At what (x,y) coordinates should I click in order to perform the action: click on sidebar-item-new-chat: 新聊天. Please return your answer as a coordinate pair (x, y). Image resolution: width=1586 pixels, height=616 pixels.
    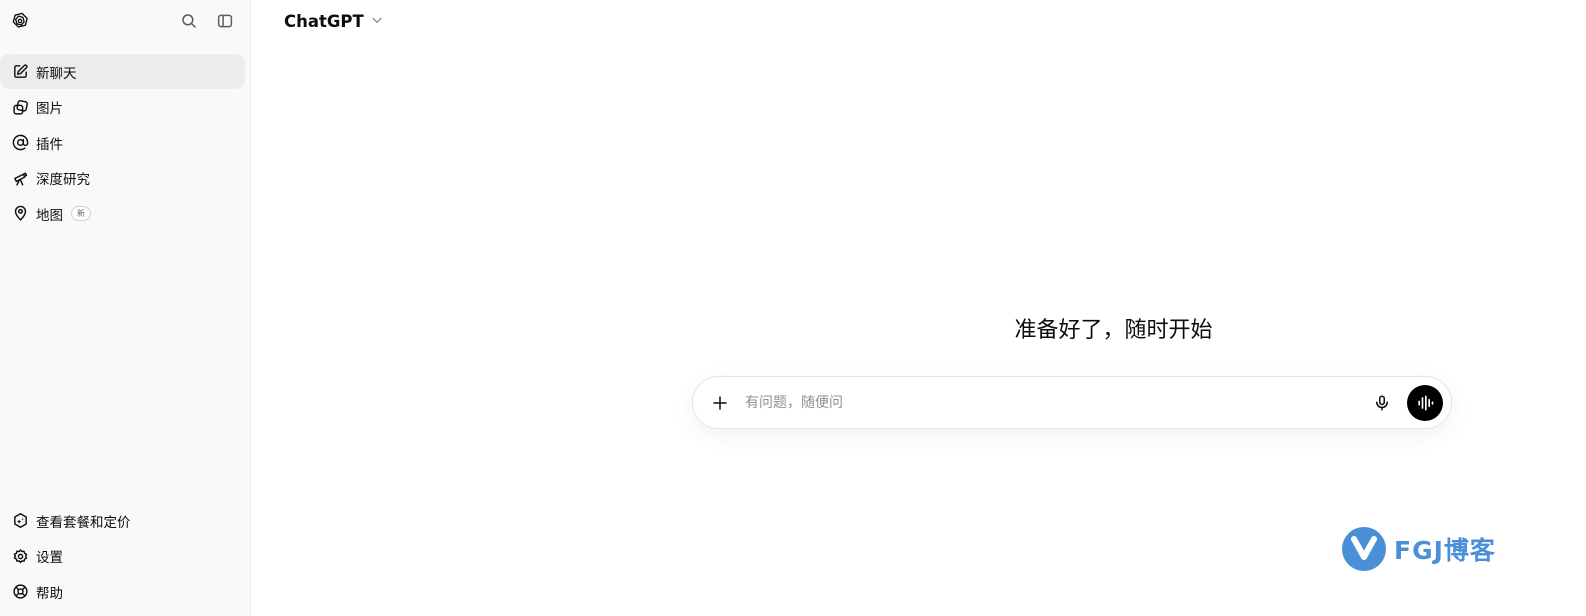
    Looking at the image, I should click on (122, 71).